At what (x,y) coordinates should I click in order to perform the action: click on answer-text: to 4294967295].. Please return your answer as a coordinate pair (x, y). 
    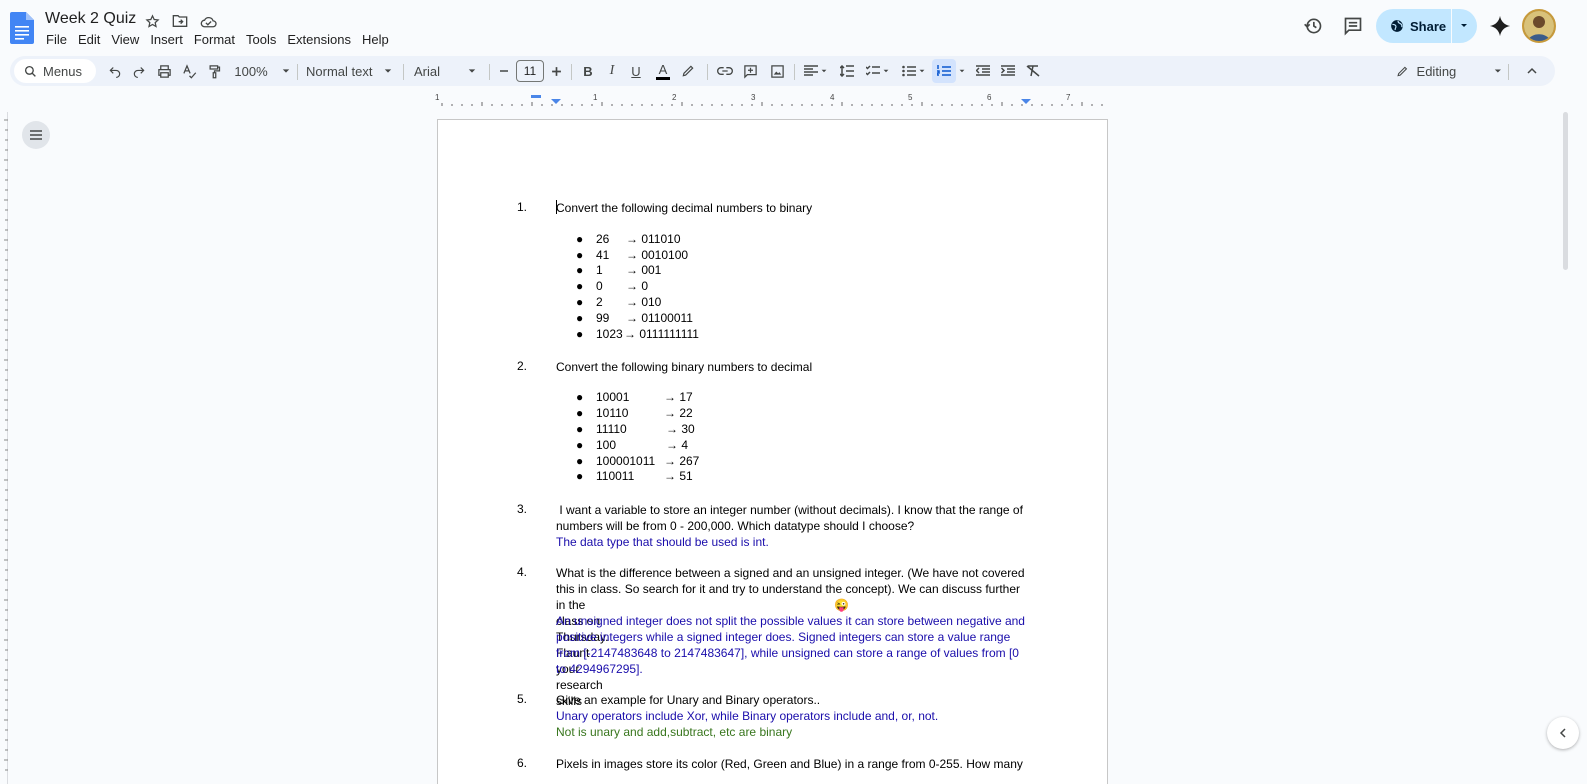
    Looking at the image, I should click on (796, 669).